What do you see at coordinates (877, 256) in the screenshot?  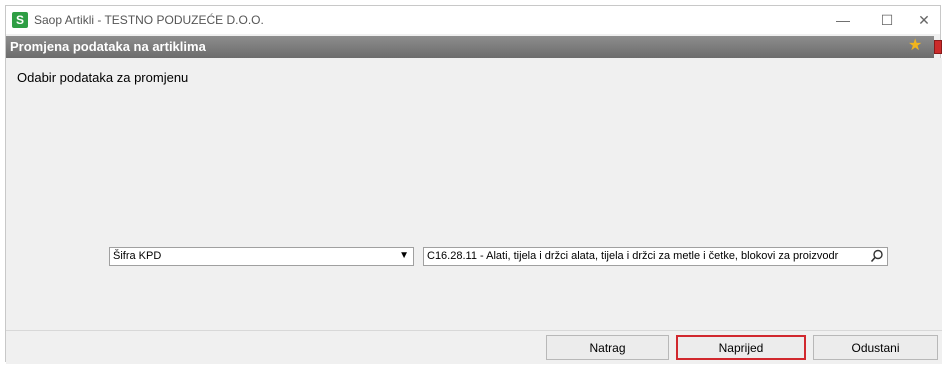 I see `search-icon` at bounding box center [877, 256].